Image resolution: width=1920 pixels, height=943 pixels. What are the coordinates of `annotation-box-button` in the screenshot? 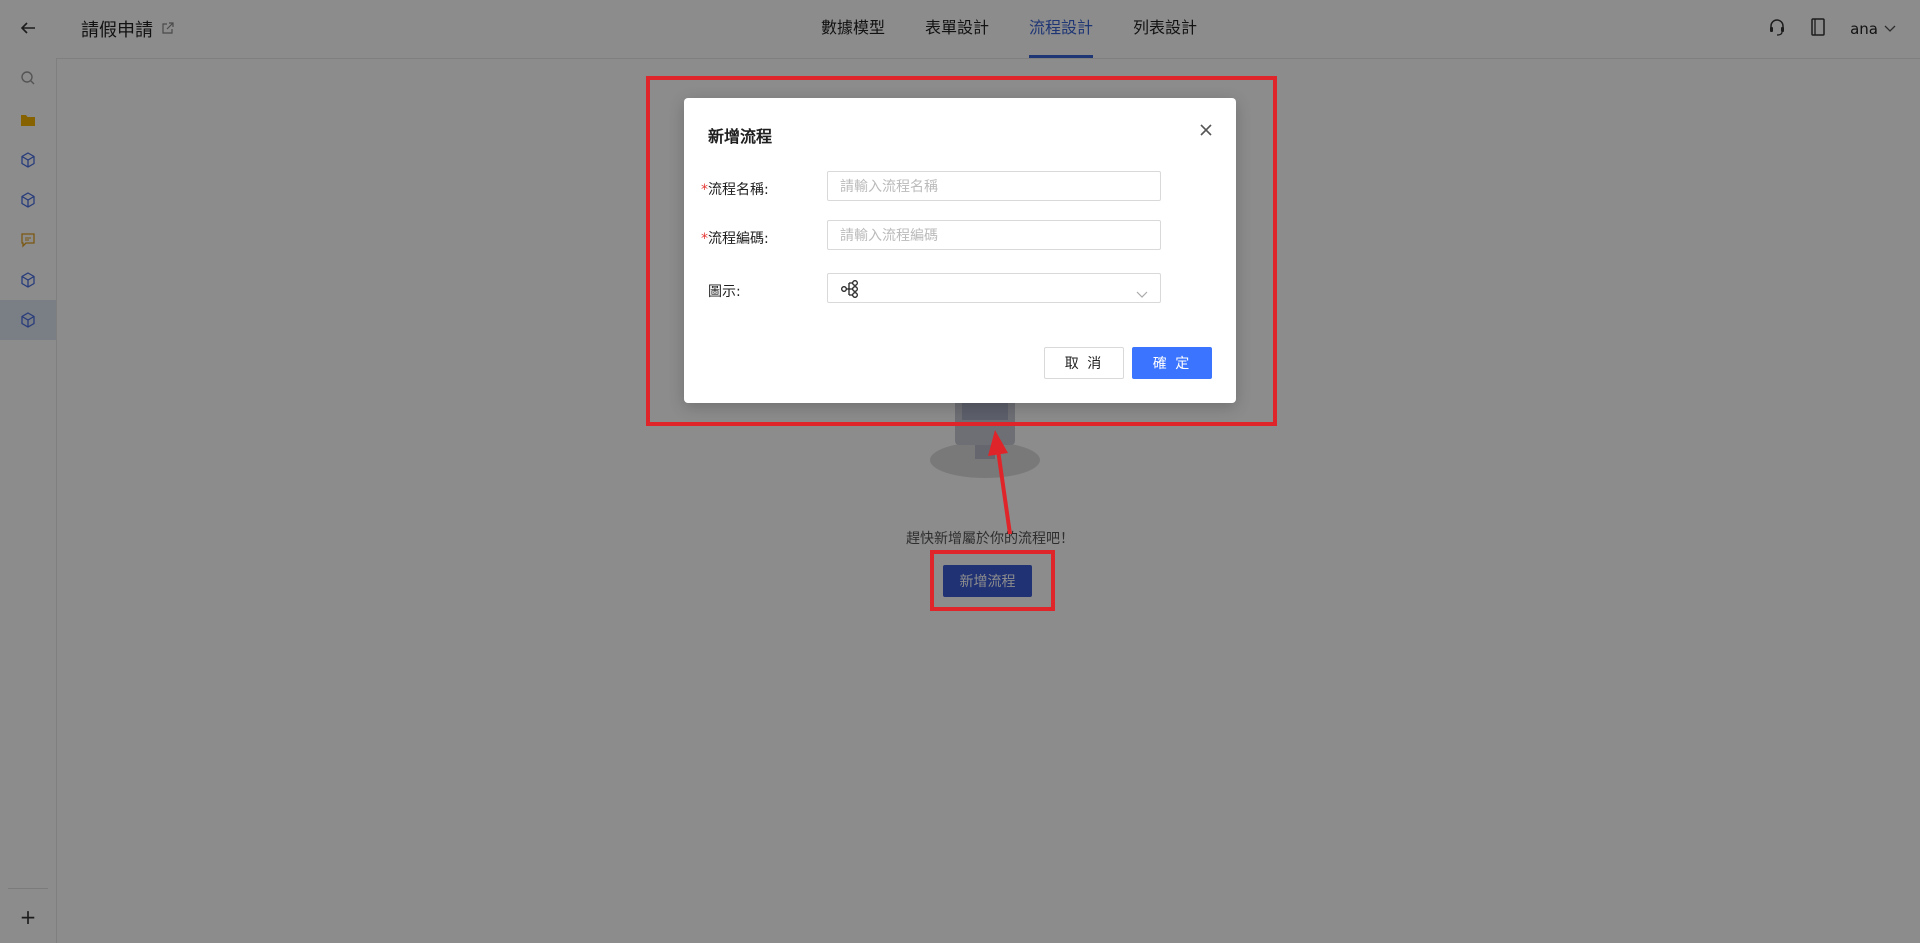 It's located at (992, 580).